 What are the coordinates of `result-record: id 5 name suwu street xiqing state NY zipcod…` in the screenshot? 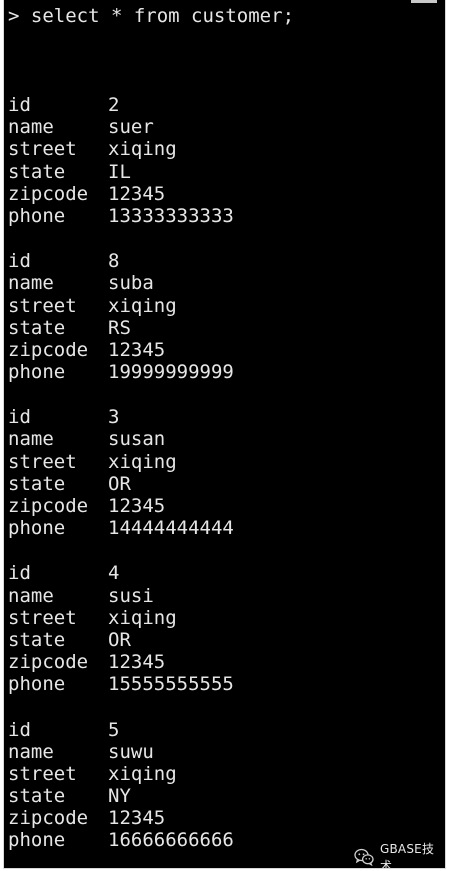 It's located at (121, 785).